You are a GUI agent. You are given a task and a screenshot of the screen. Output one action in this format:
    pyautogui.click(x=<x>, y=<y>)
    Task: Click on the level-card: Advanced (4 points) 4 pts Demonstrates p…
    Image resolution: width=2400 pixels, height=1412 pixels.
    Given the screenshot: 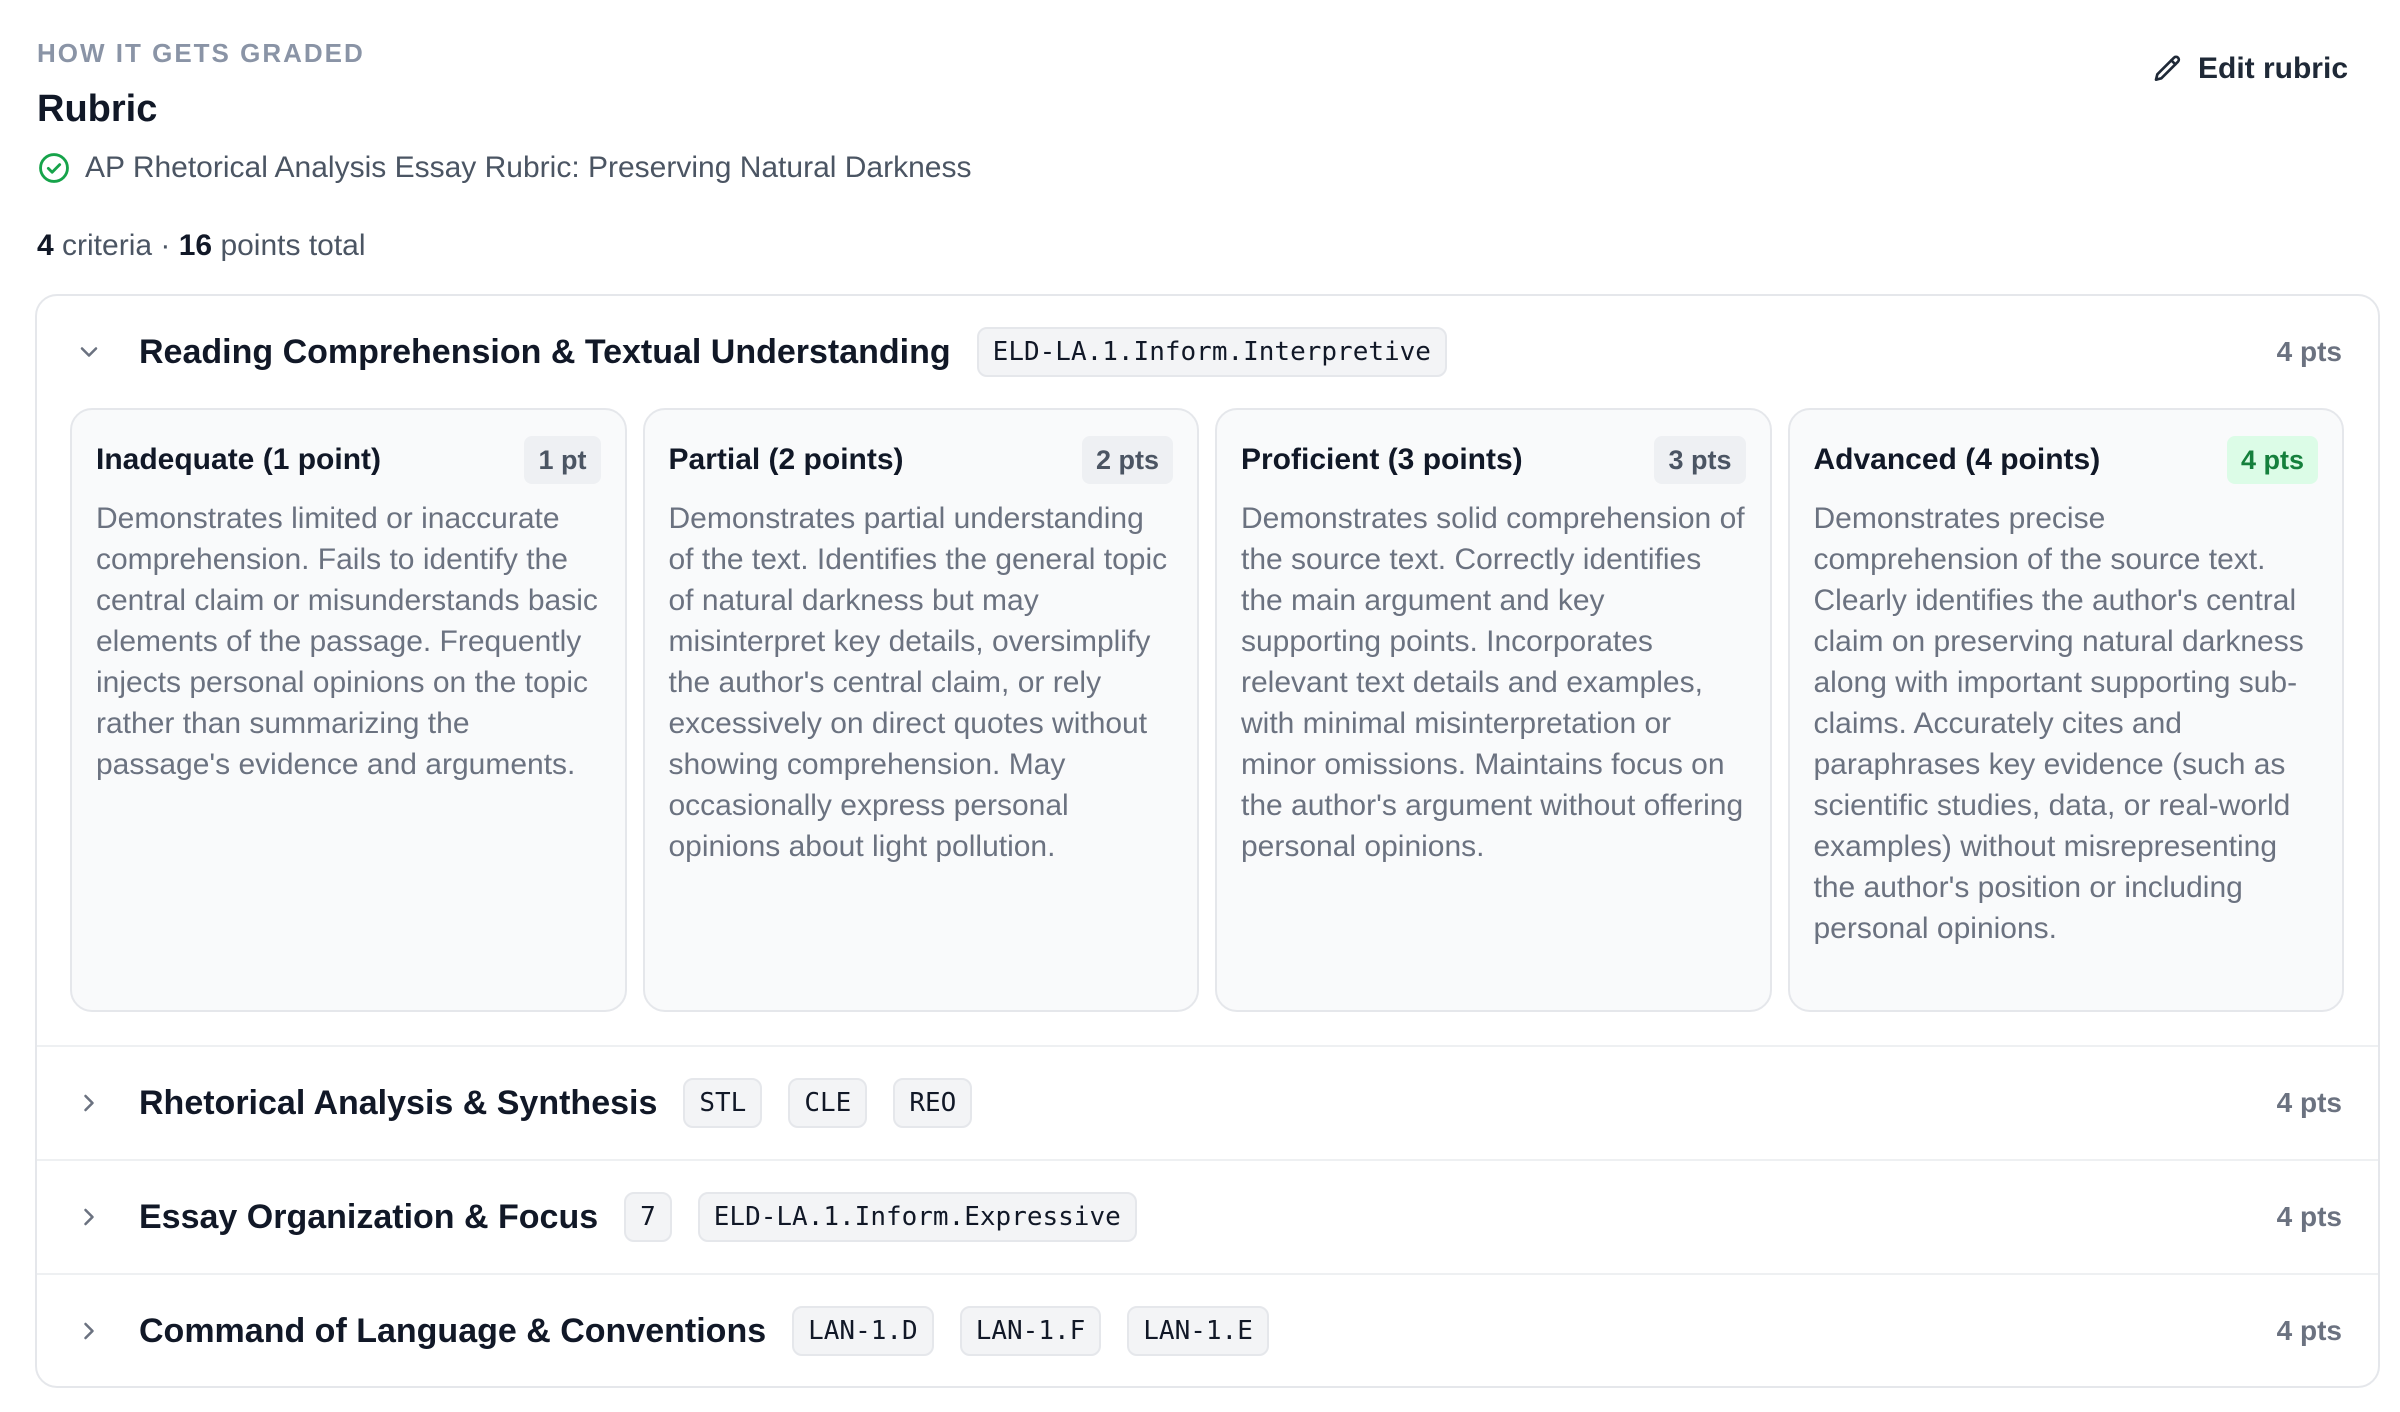 What is the action you would take?
    pyautogui.click(x=2065, y=710)
    